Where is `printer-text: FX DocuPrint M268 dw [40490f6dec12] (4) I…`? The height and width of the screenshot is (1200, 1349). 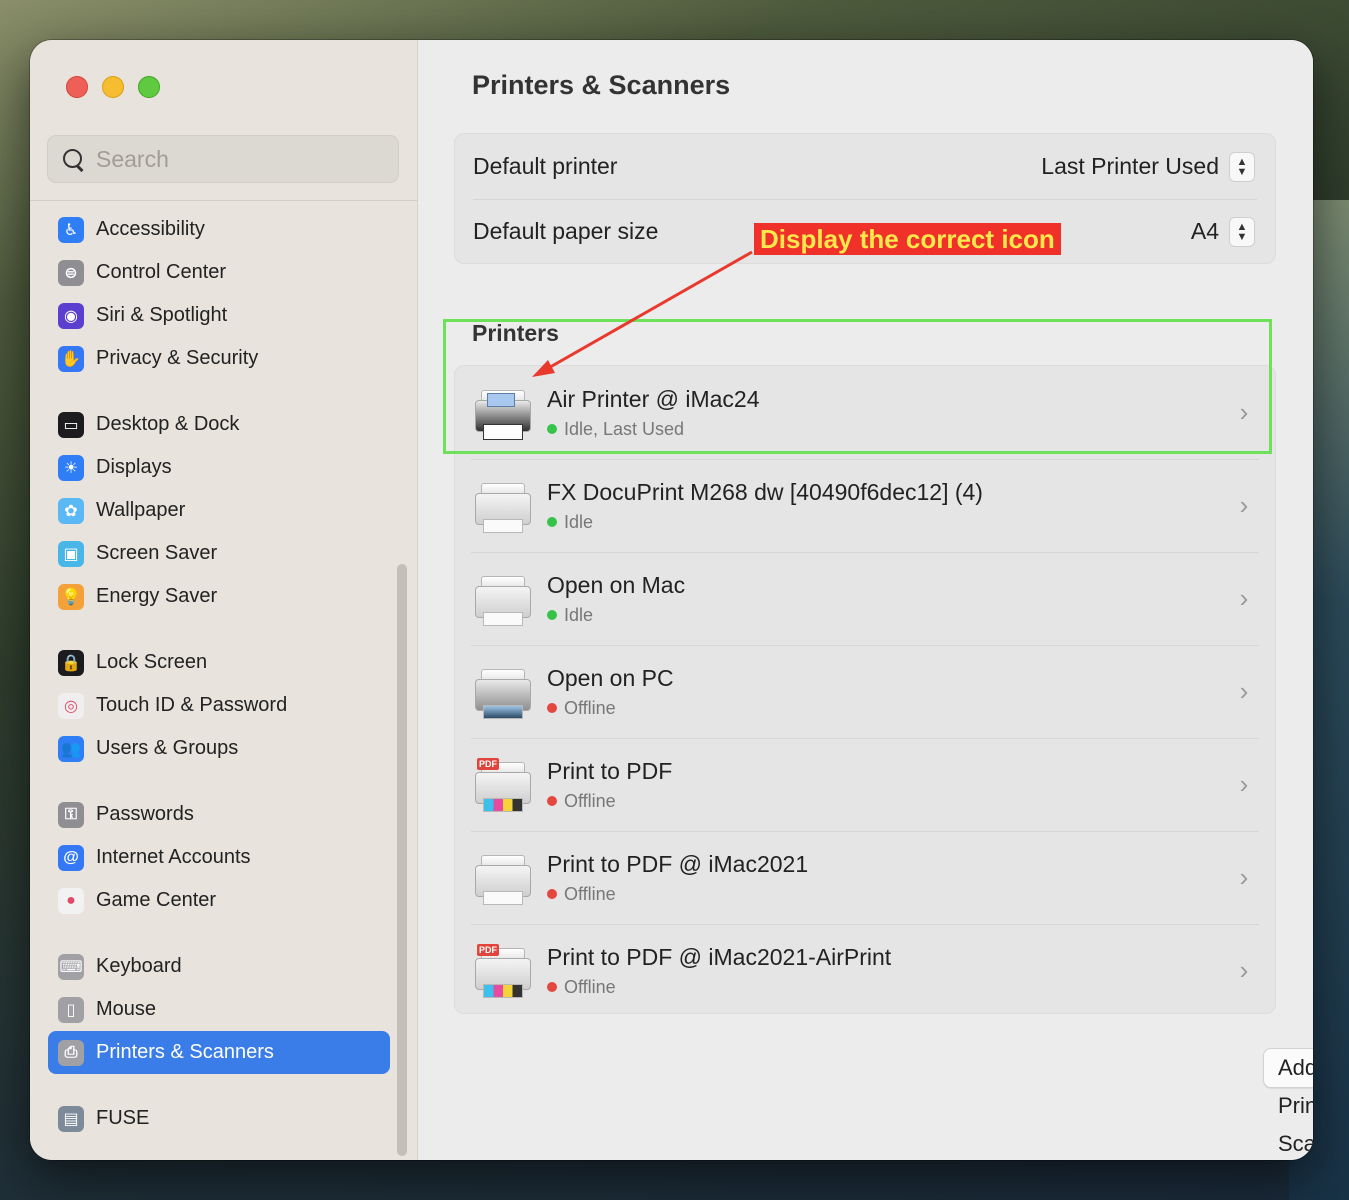
printer-text: FX DocuPrint M268 dw [40490f6dec12] (4) I… is located at coordinates (888, 506).